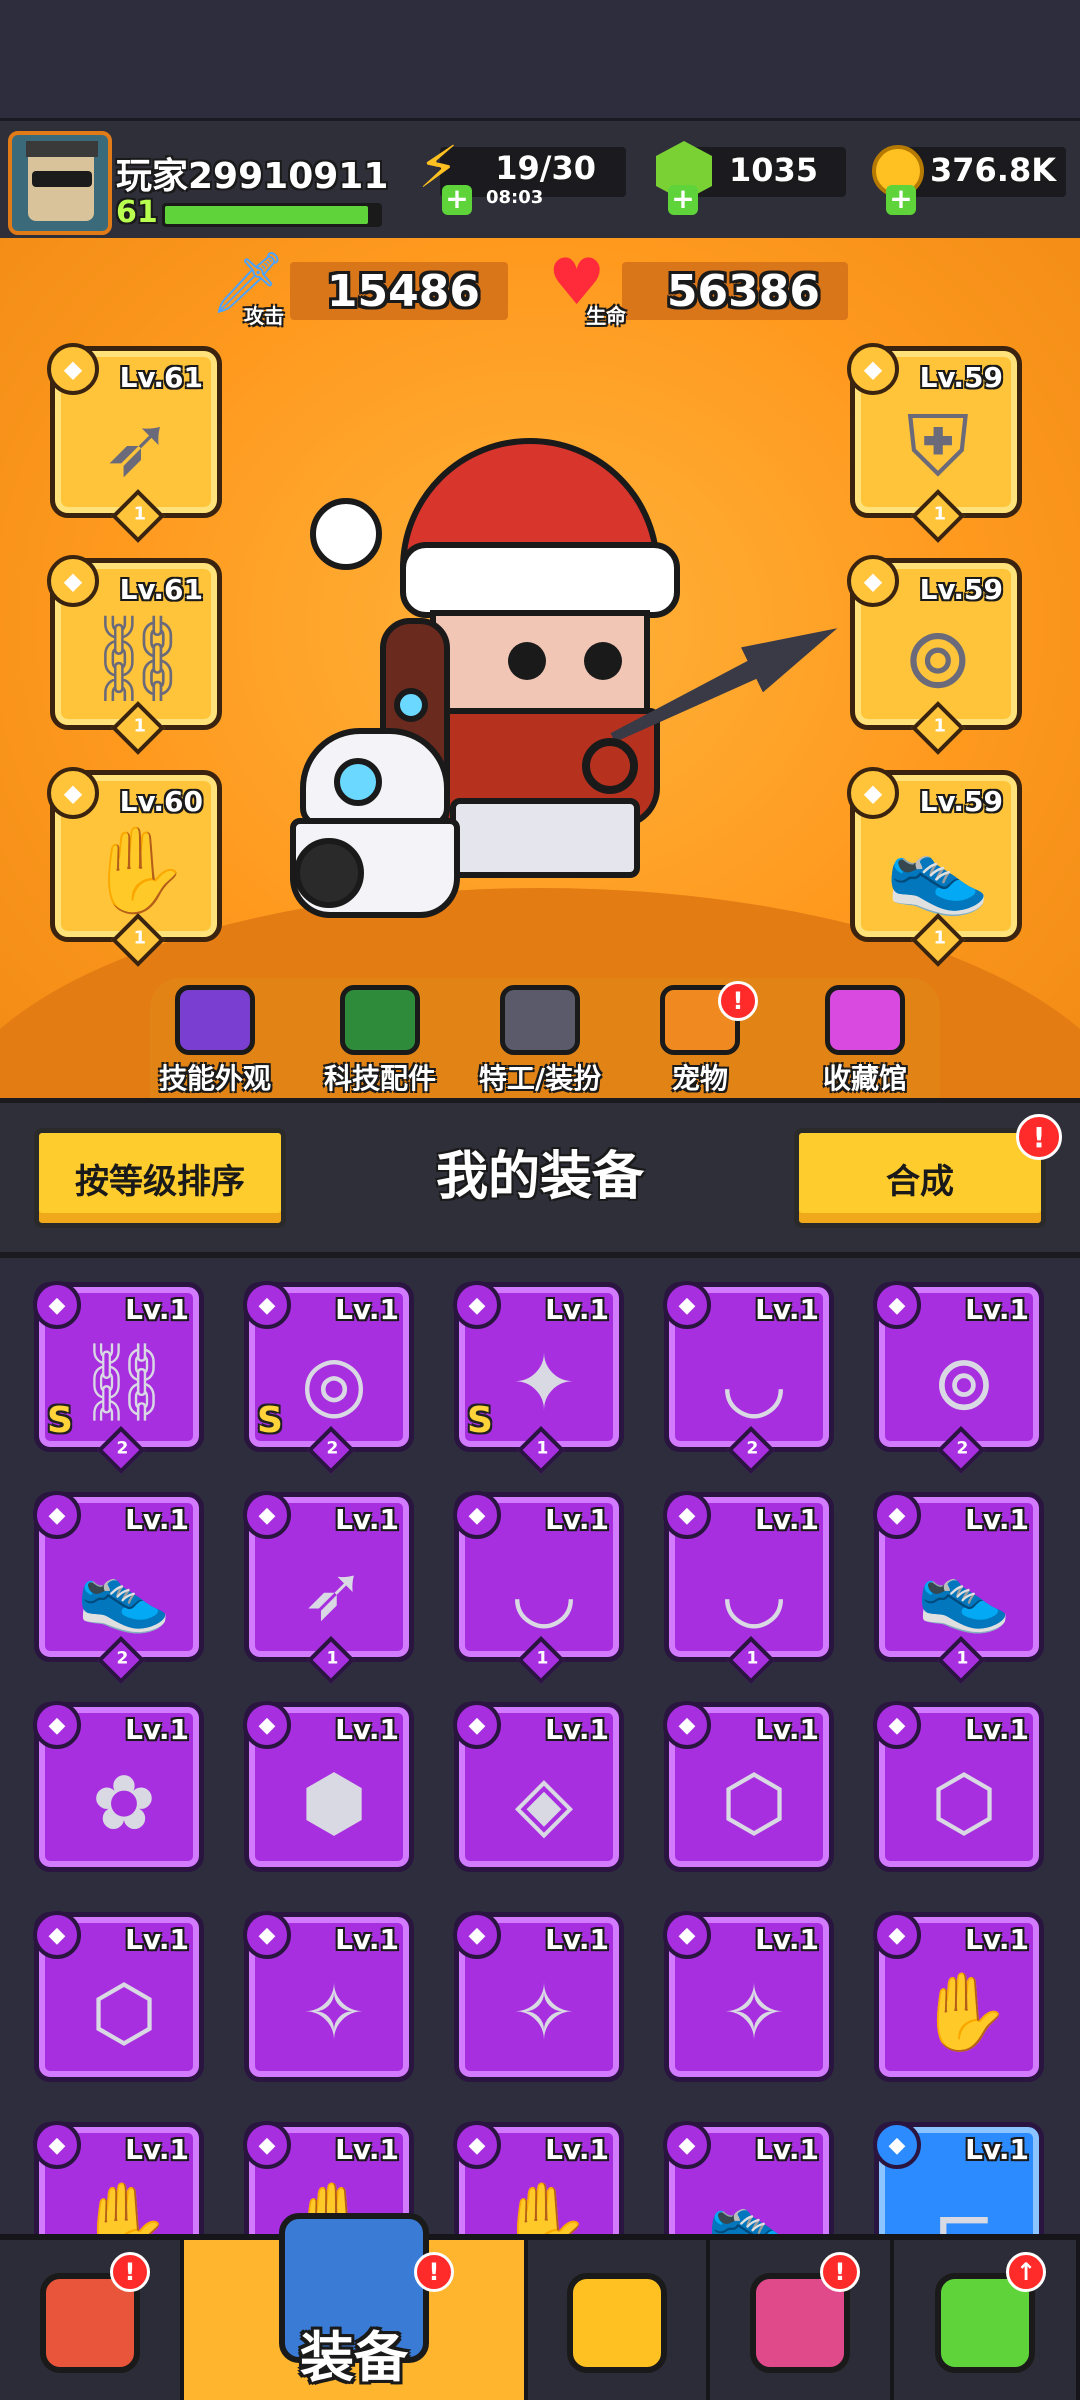  I want to click on inventory-item: ◆ ⊚ Lv.1 2, so click(958, 1378).